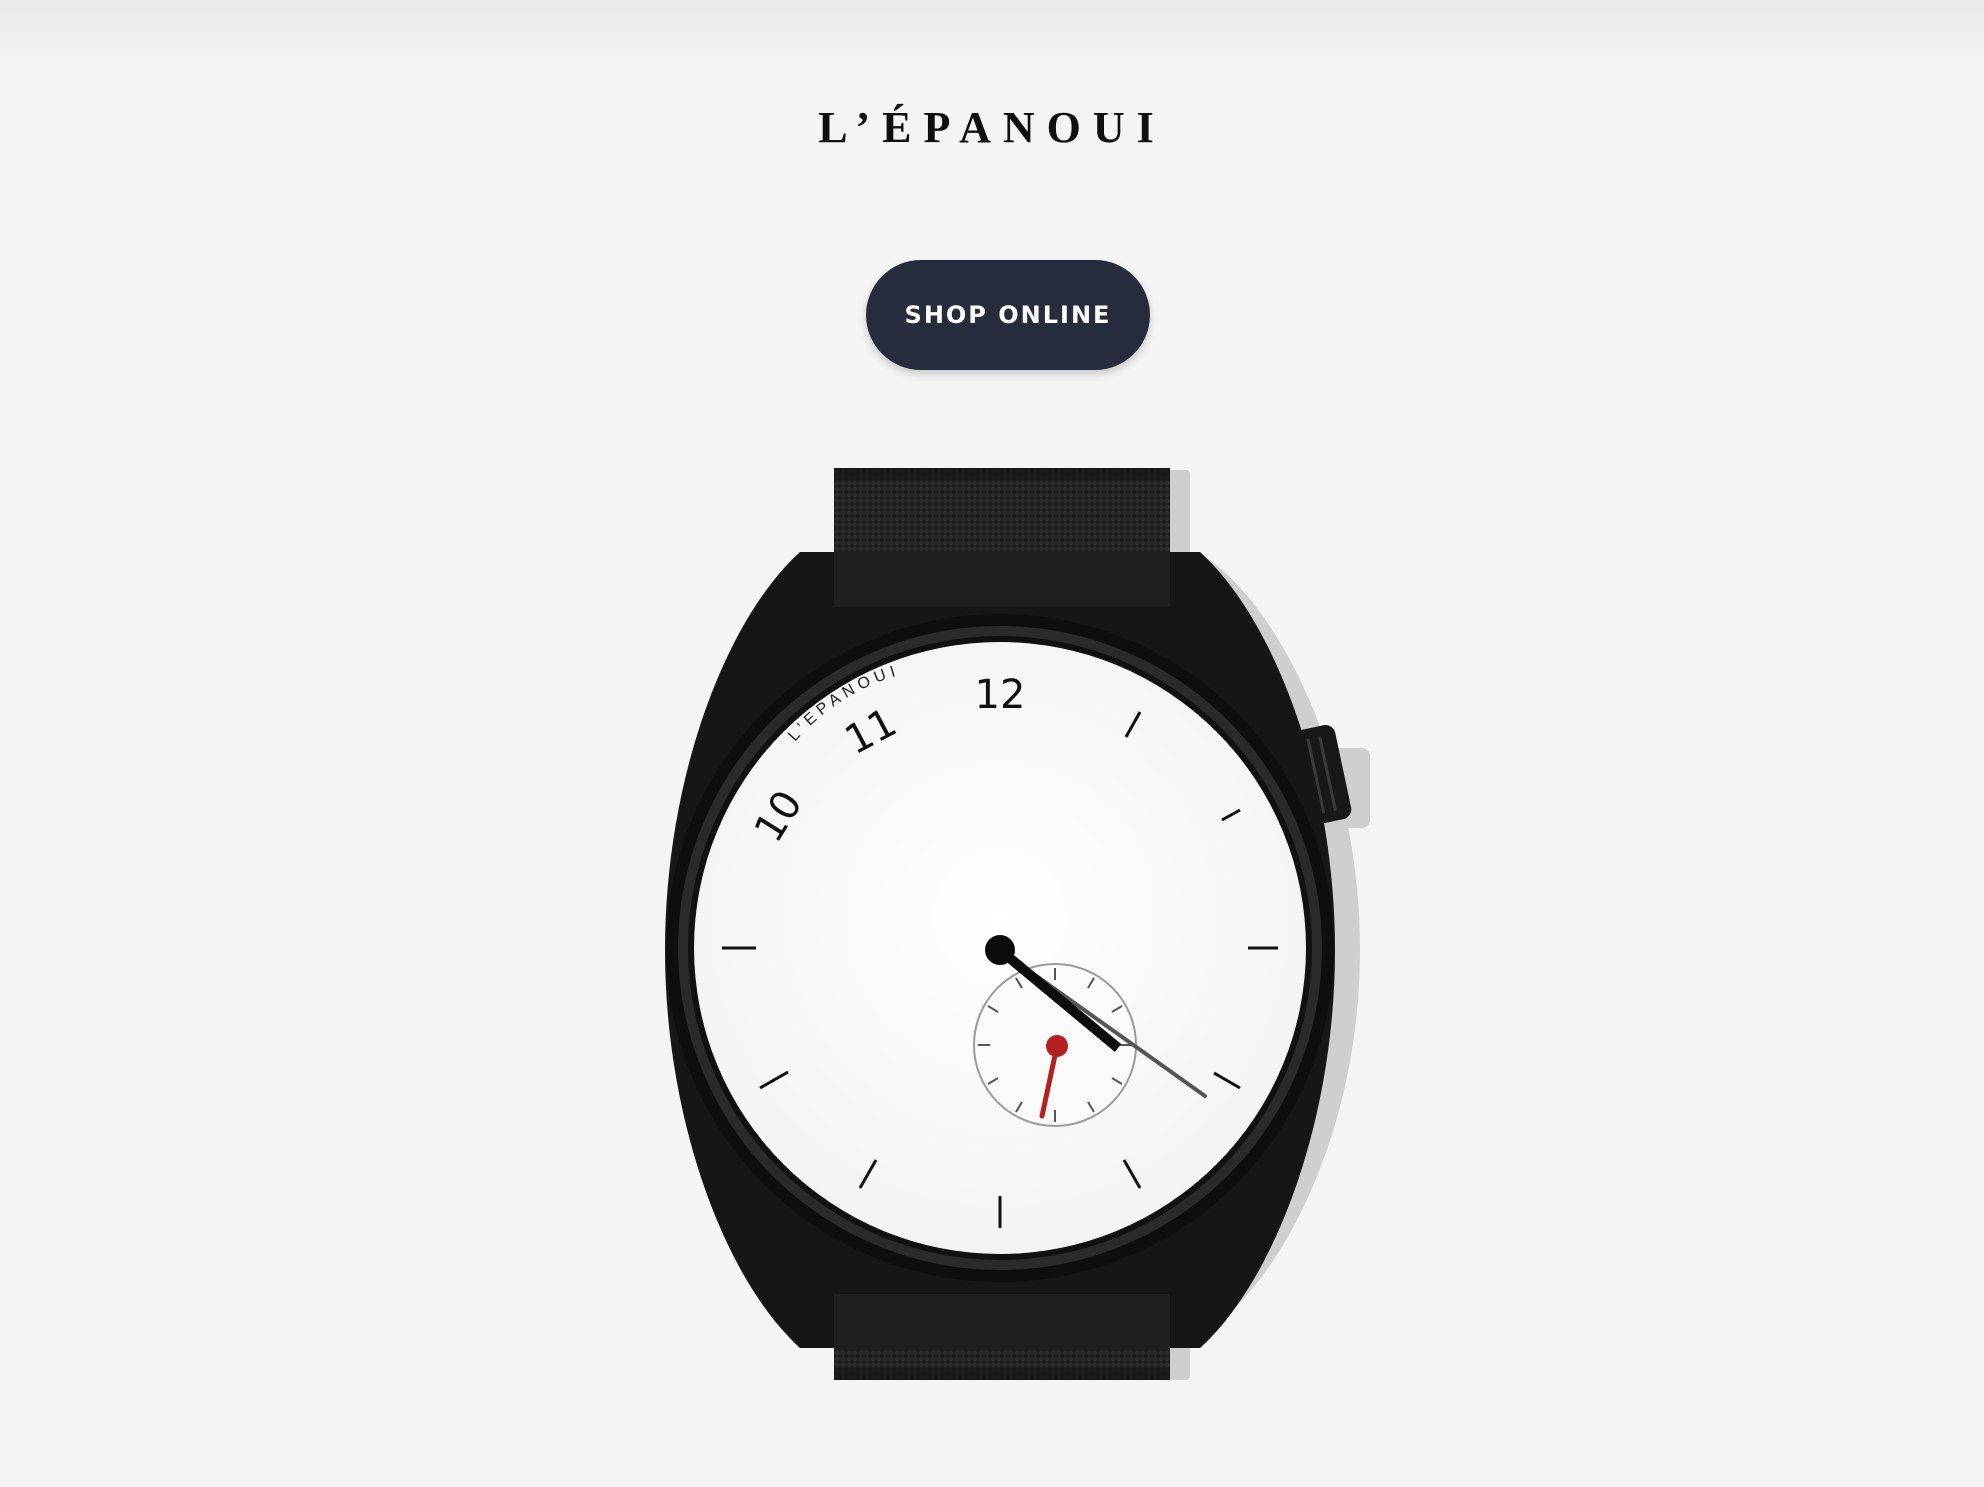 The height and width of the screenshot is (1487, 1984). Describe the element at coordinates (1000, 695) in the screenshot. I see `numeral-12: 12` at that location.